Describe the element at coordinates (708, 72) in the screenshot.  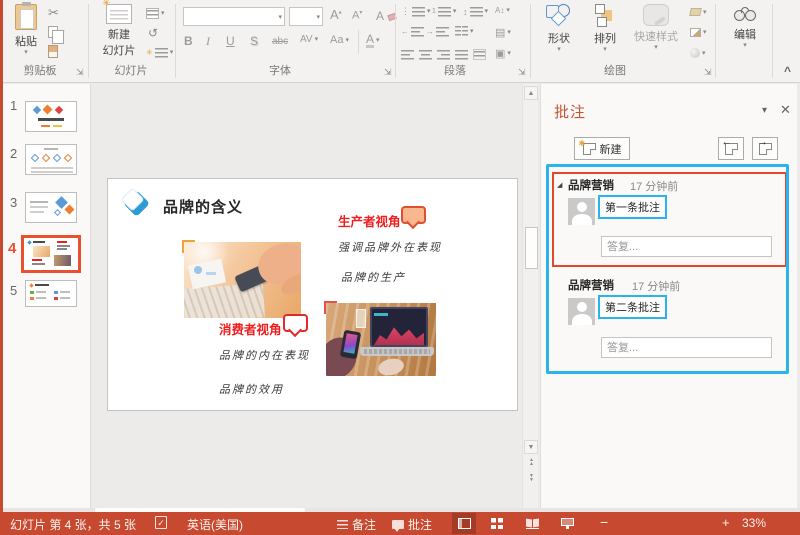
I see `drawing-dialog-launcher: ⇲` at that location.